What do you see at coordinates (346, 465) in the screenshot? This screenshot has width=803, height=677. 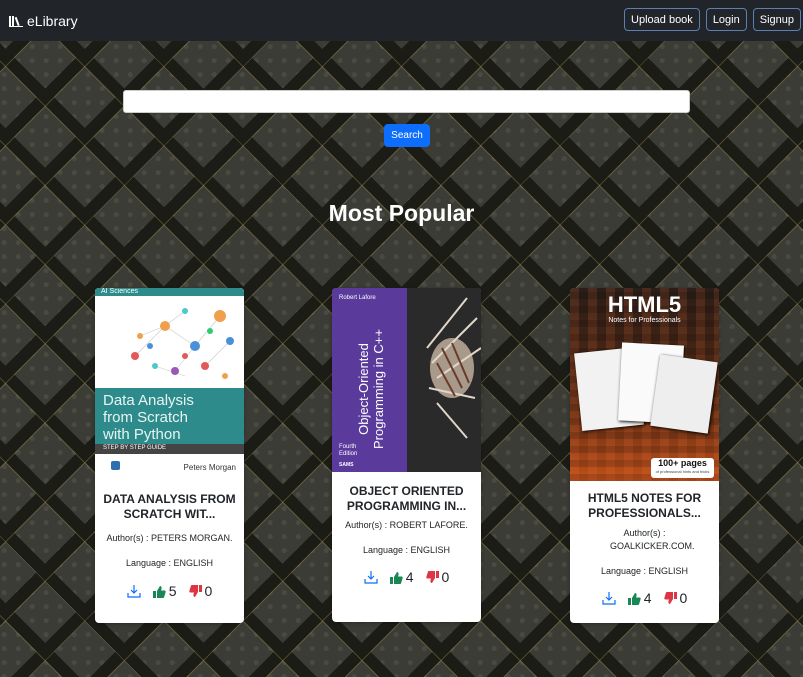 I see `cover-publisher: SAMS` at bounding box center [346, 465].